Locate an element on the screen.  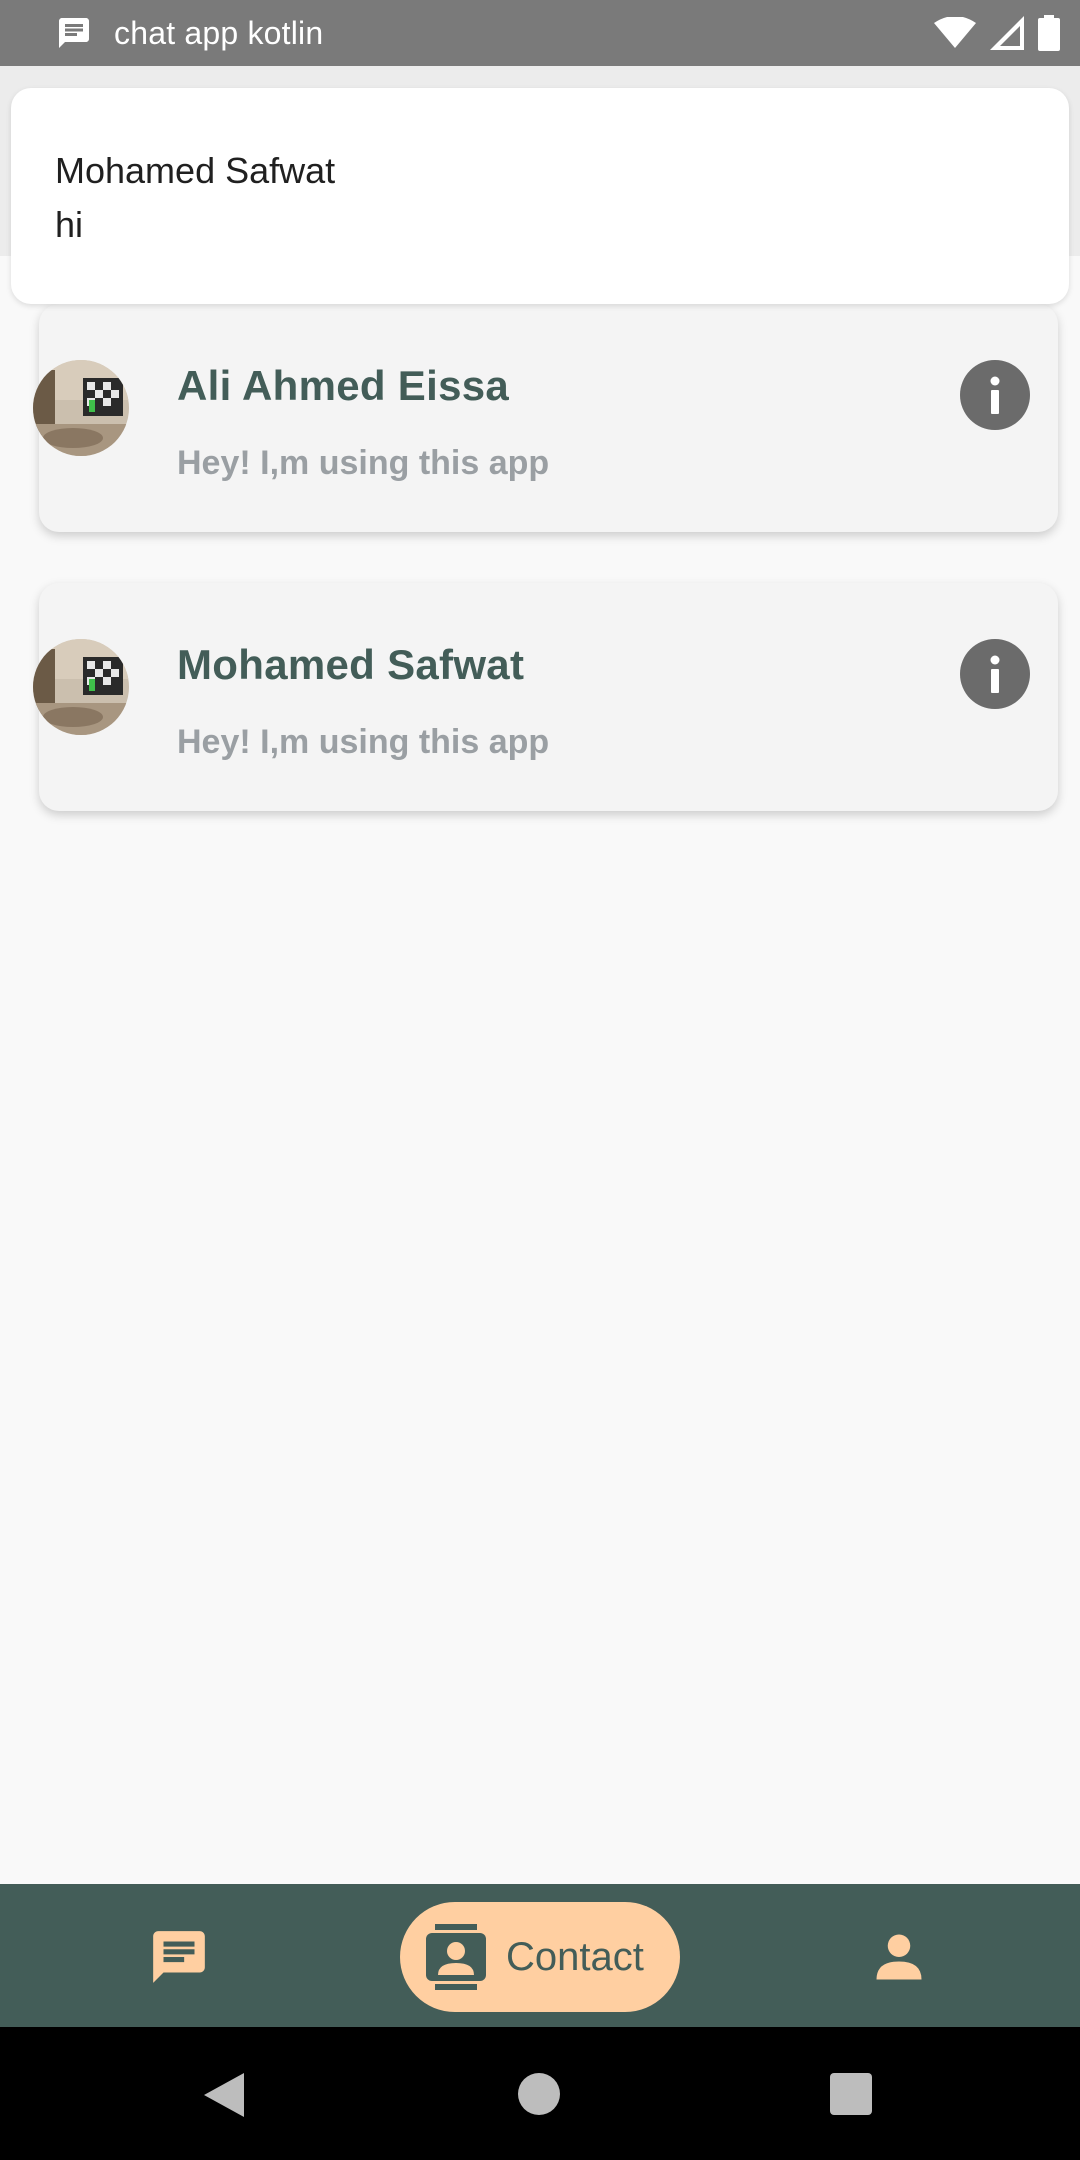
signal-icon is located at coordinates (1007, 33).